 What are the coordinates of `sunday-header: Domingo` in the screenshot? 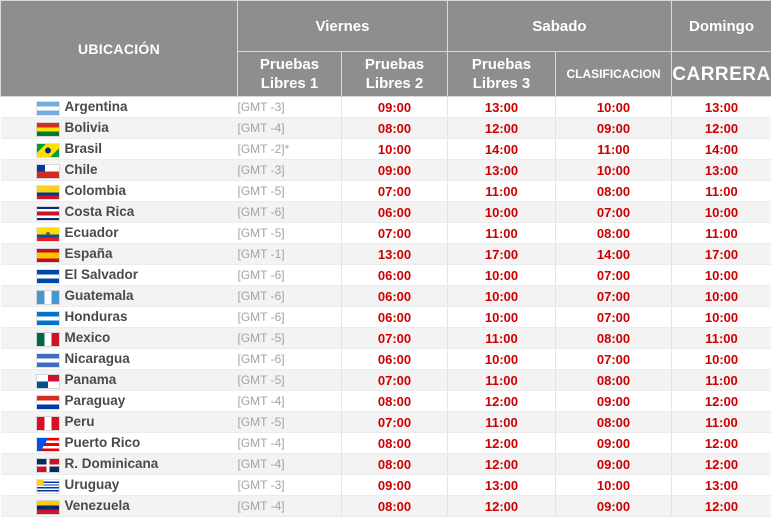 It's located at (721, 26).